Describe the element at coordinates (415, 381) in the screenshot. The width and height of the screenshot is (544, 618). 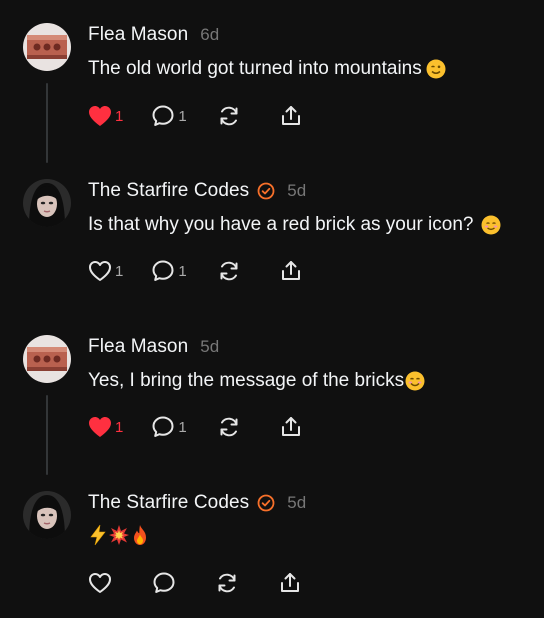
I see `smile-emoji-icon` at that location.